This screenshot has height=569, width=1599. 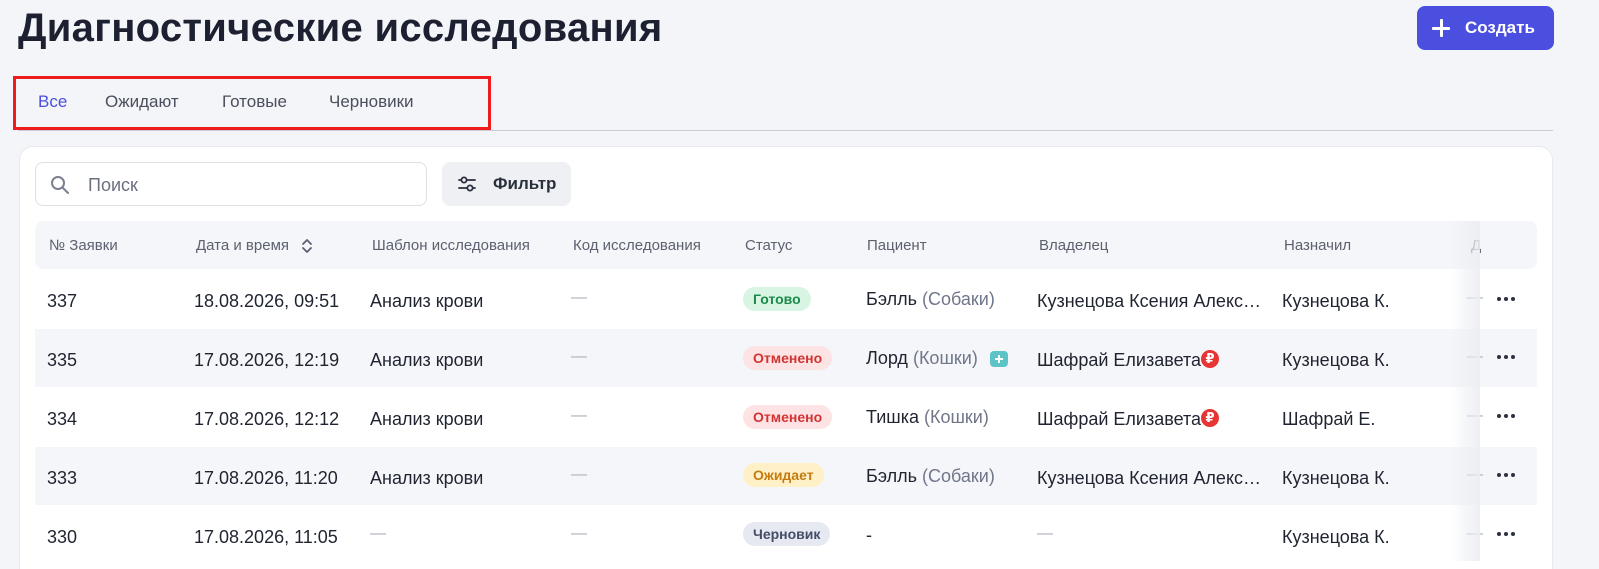 I want to click on horizontal-scroll-shade, so click(x=1465, y=391).